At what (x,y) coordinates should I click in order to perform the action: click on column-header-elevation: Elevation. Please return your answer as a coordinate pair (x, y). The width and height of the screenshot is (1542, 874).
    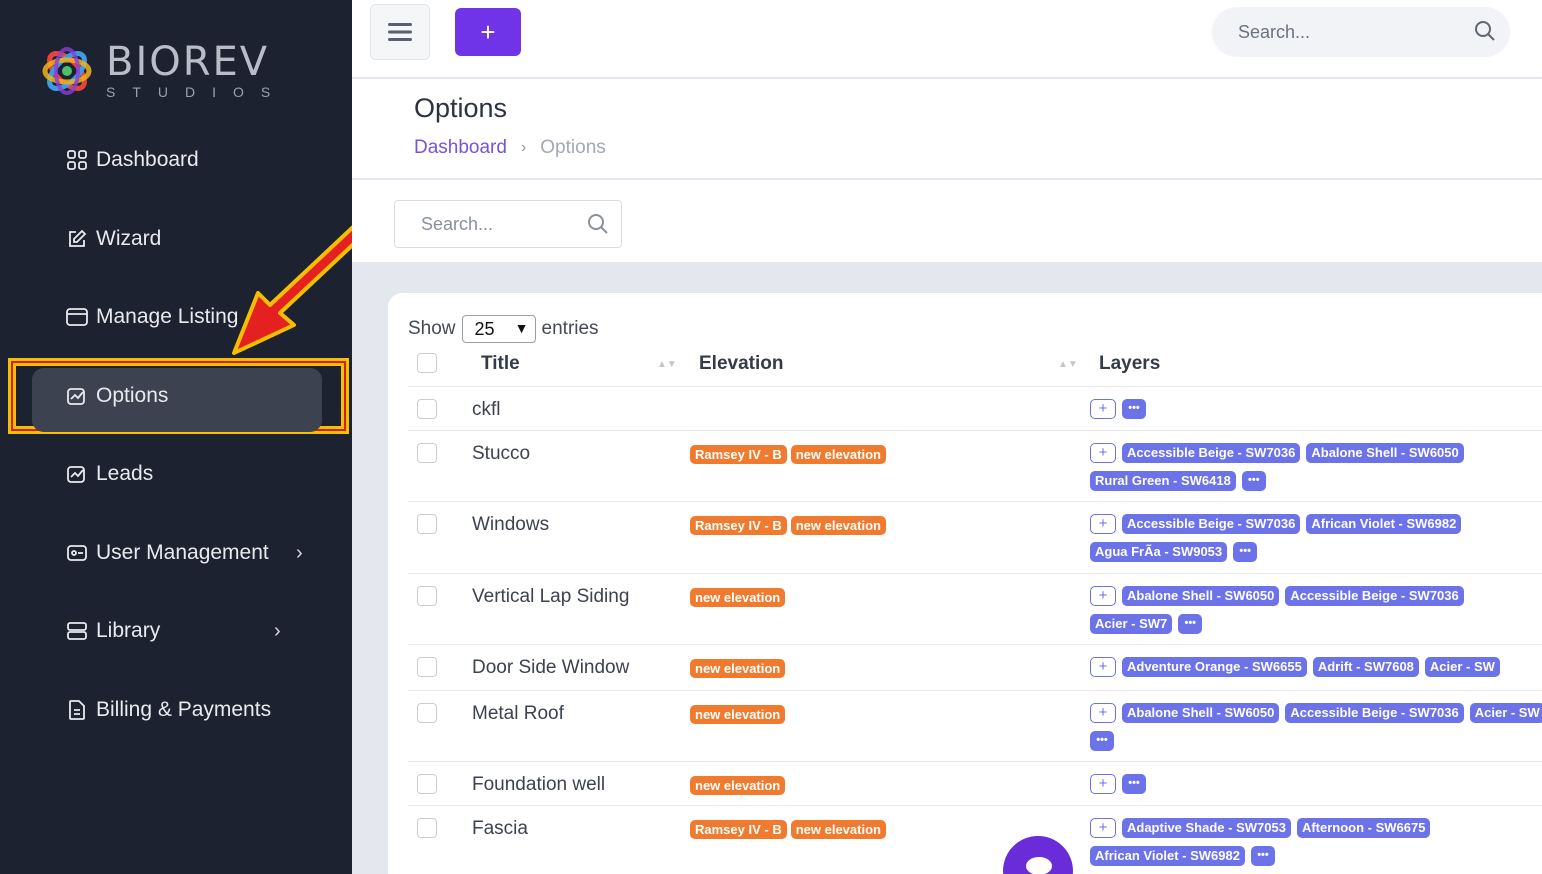
    Looking at the image, I should click on (741, 364).